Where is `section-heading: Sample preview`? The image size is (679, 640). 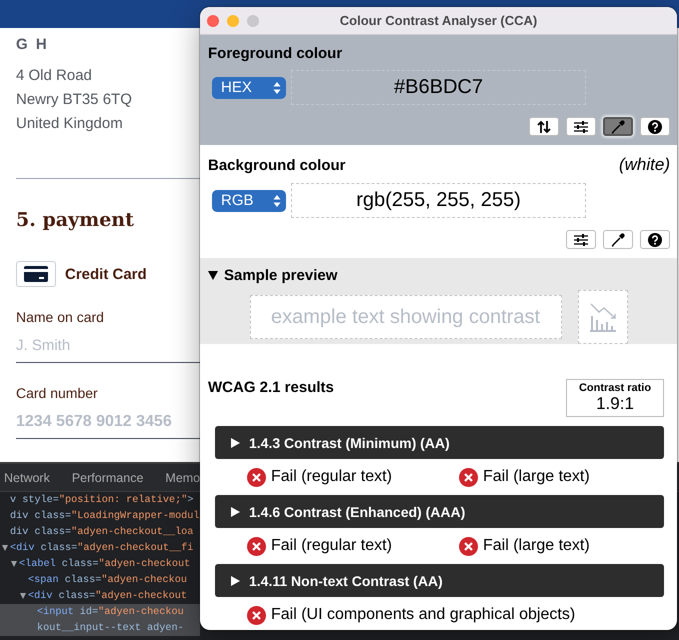
section-heading: Sample preview is located at coordinates (281, 275).